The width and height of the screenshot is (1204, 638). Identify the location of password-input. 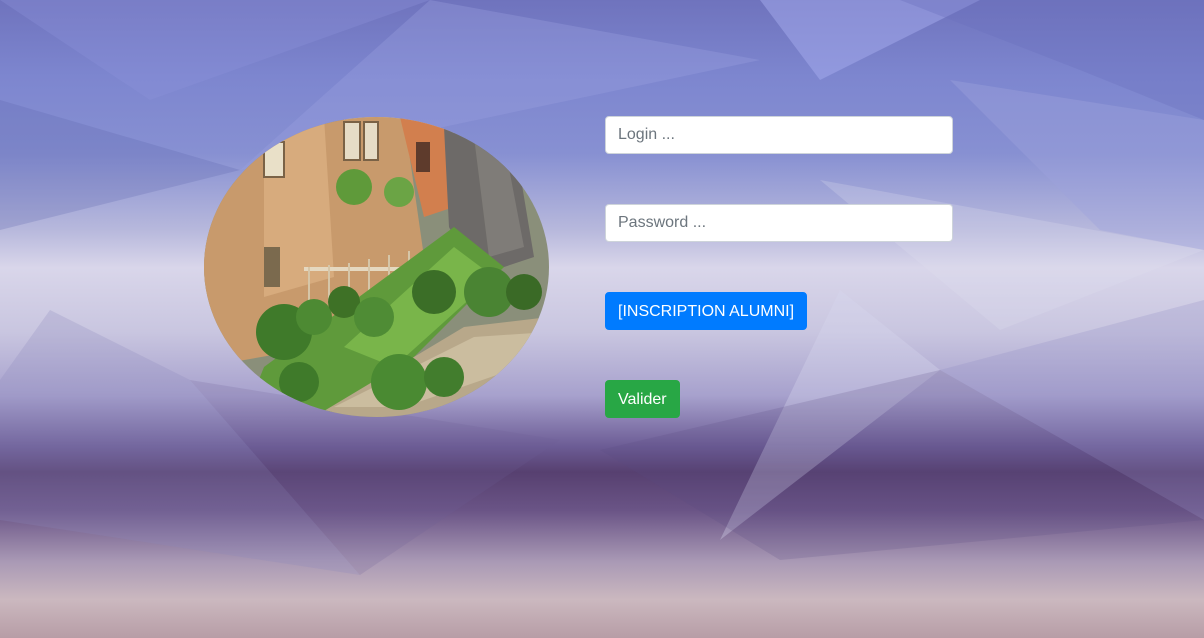
(779, 223).